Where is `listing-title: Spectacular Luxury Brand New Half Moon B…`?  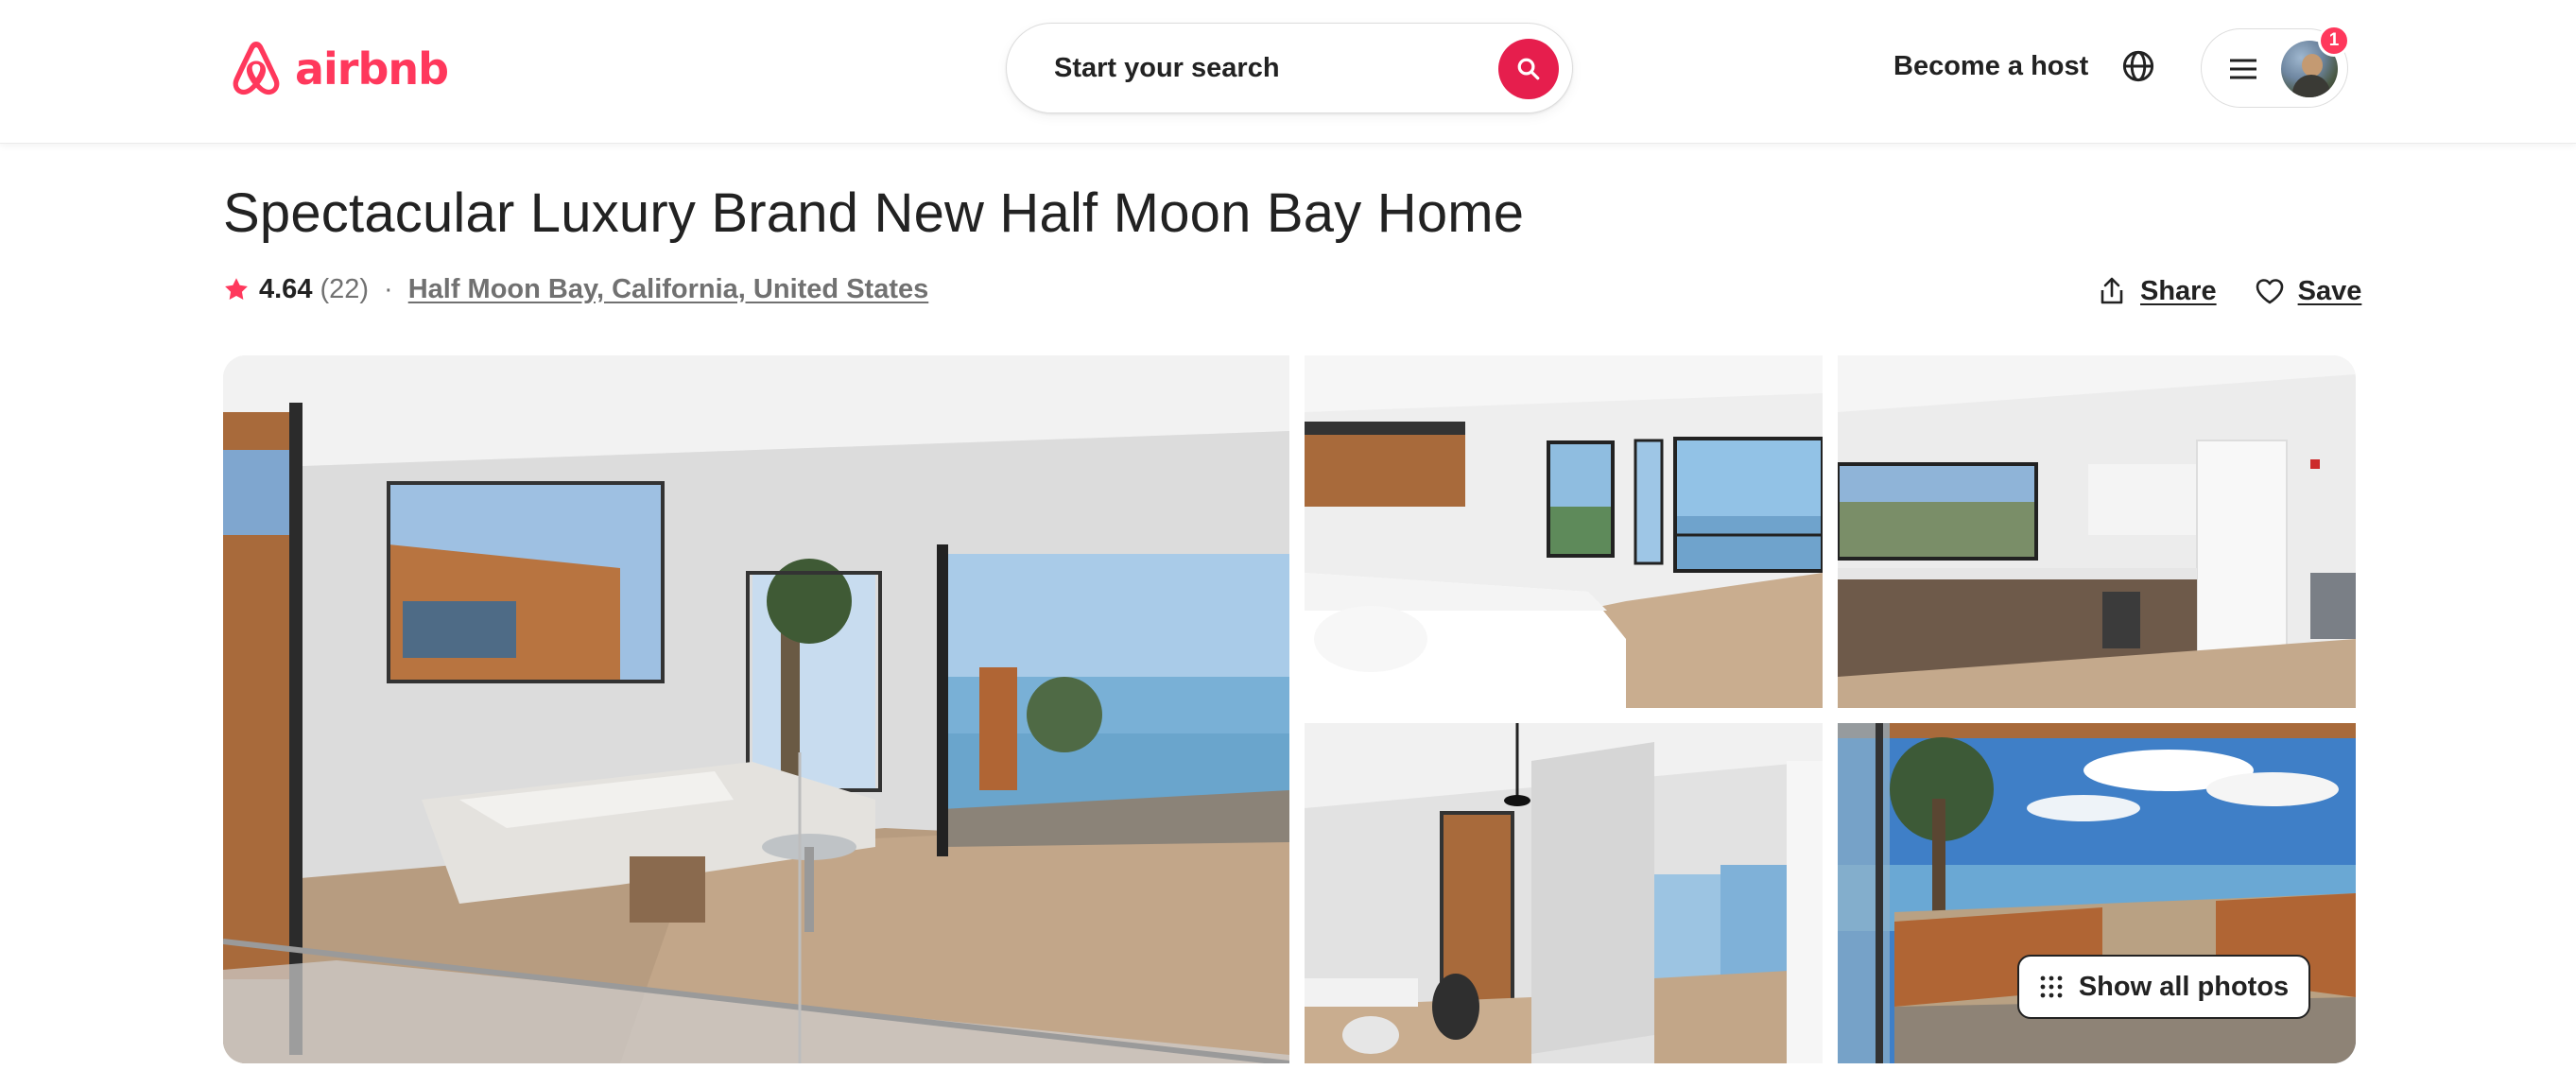
listing-title: Spectacular Luxury Brand New Half Moon B… is located at coordinates (874, 213).